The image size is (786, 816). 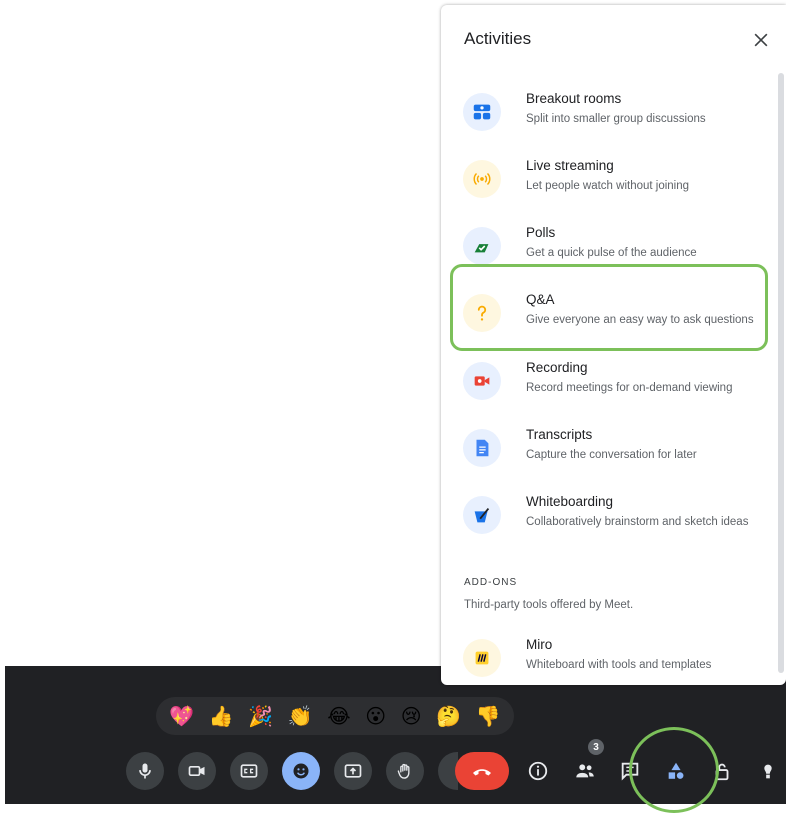 What do you see at coordinates (549, 605) in the screenshot?
I see `addons-subtitle: Third-party tools offered by Meet.` at bounding box center [549, 605].